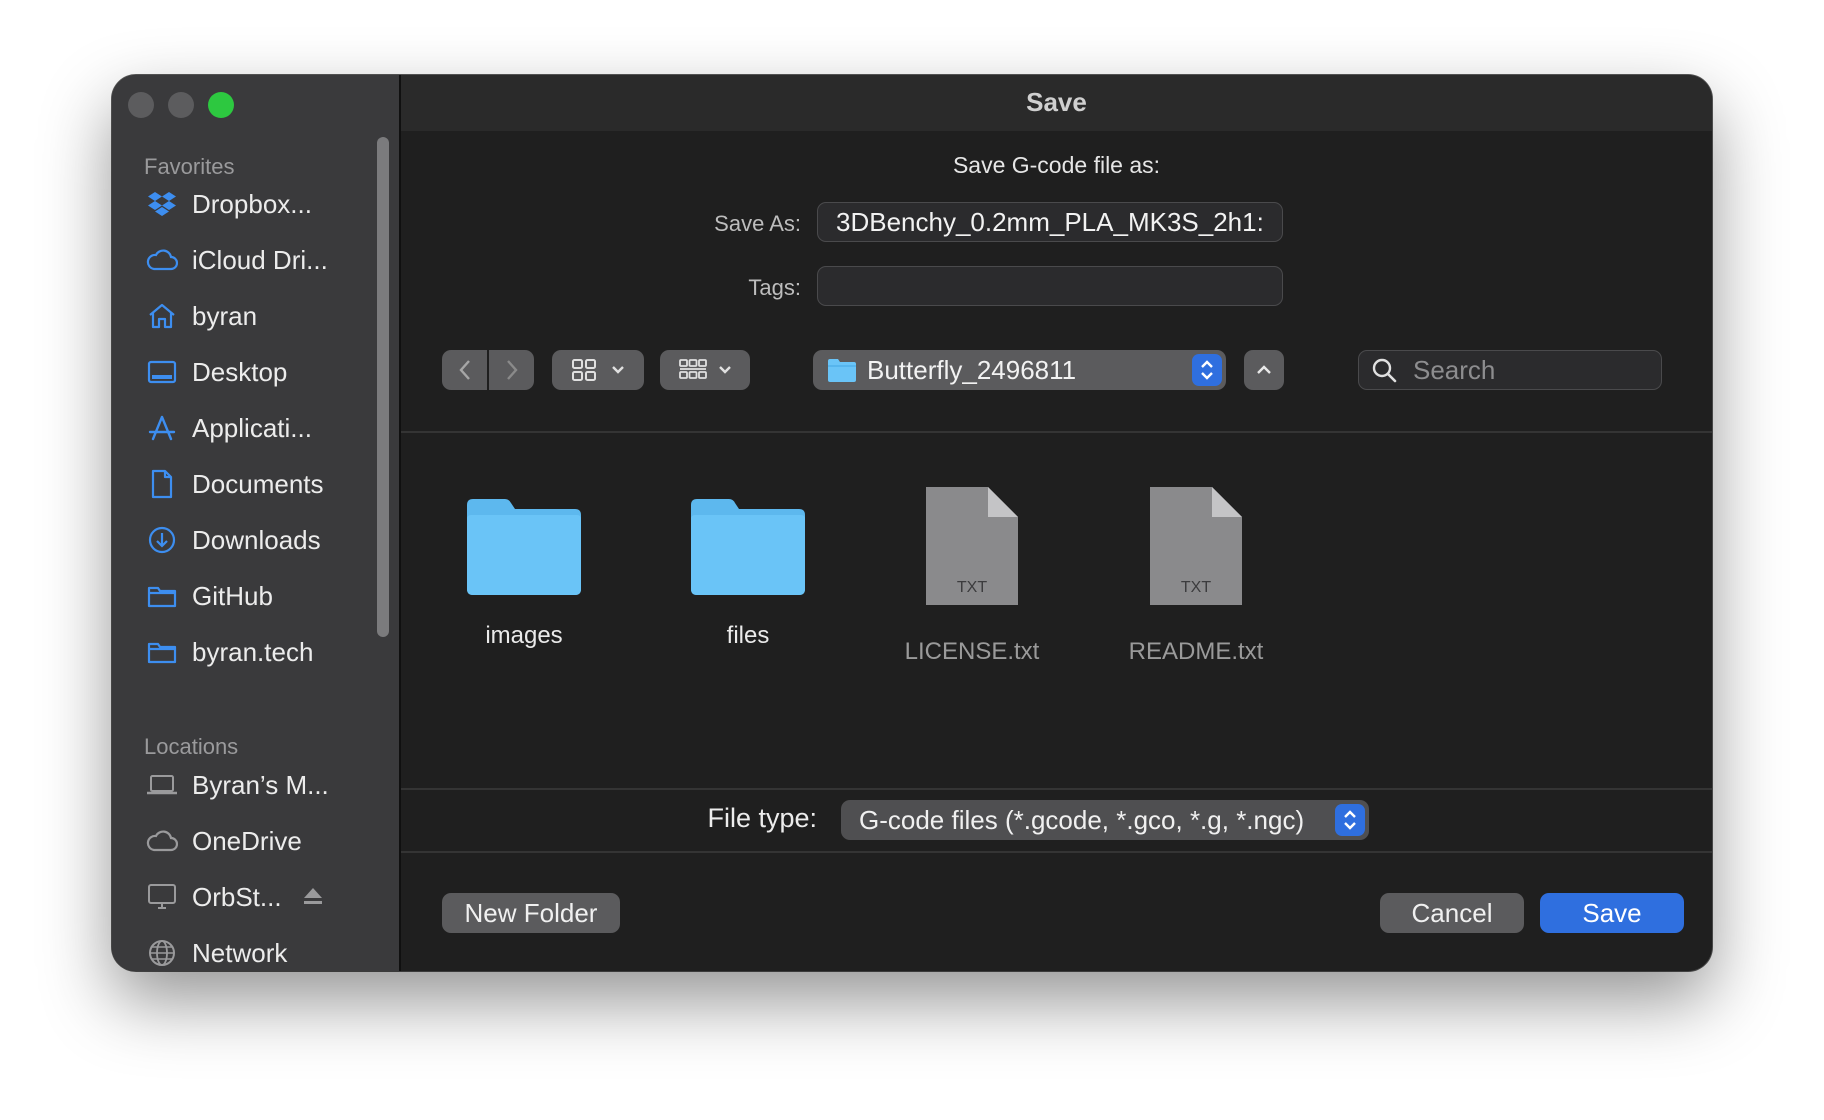  What do you see at coordinates (162, 785) in the screenshot?
I see `laptop-icon` at bounding box center [162, 785].